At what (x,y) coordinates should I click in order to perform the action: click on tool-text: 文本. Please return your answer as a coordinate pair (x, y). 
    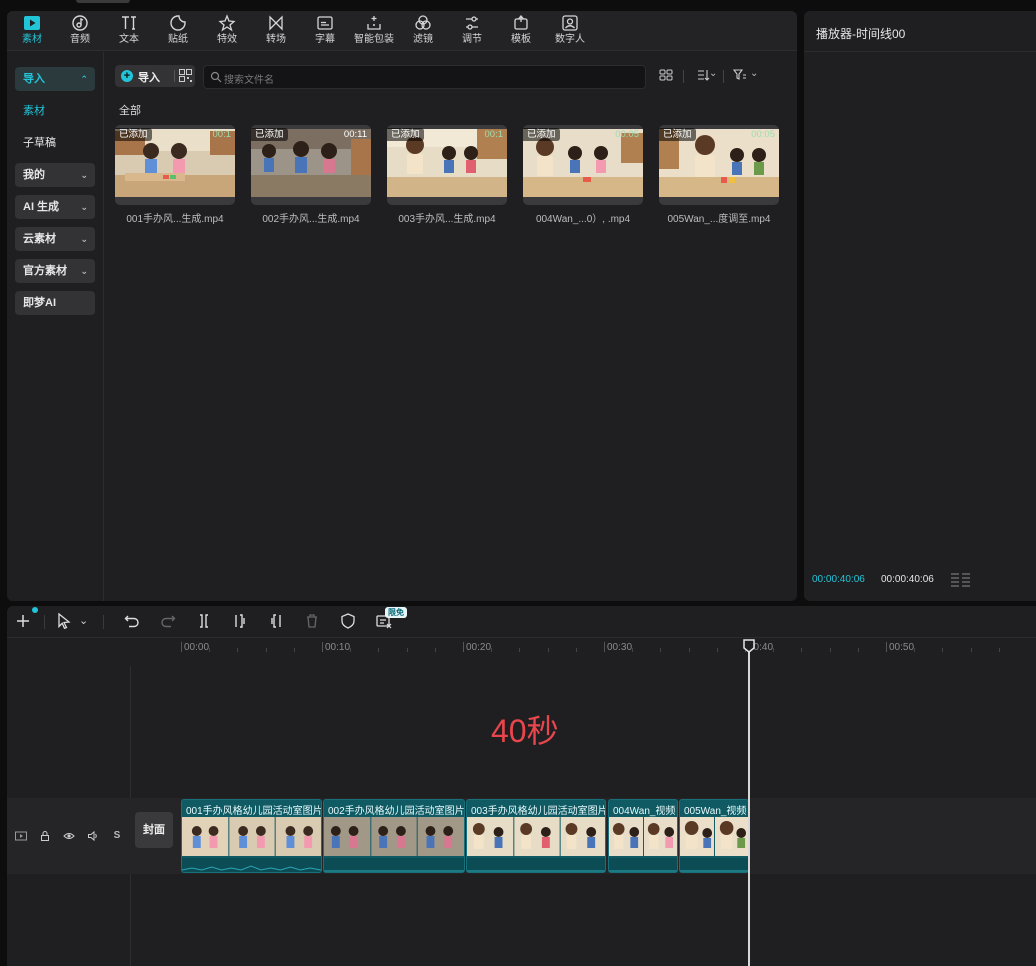
    Looking at the image, I should click on (129, 31).